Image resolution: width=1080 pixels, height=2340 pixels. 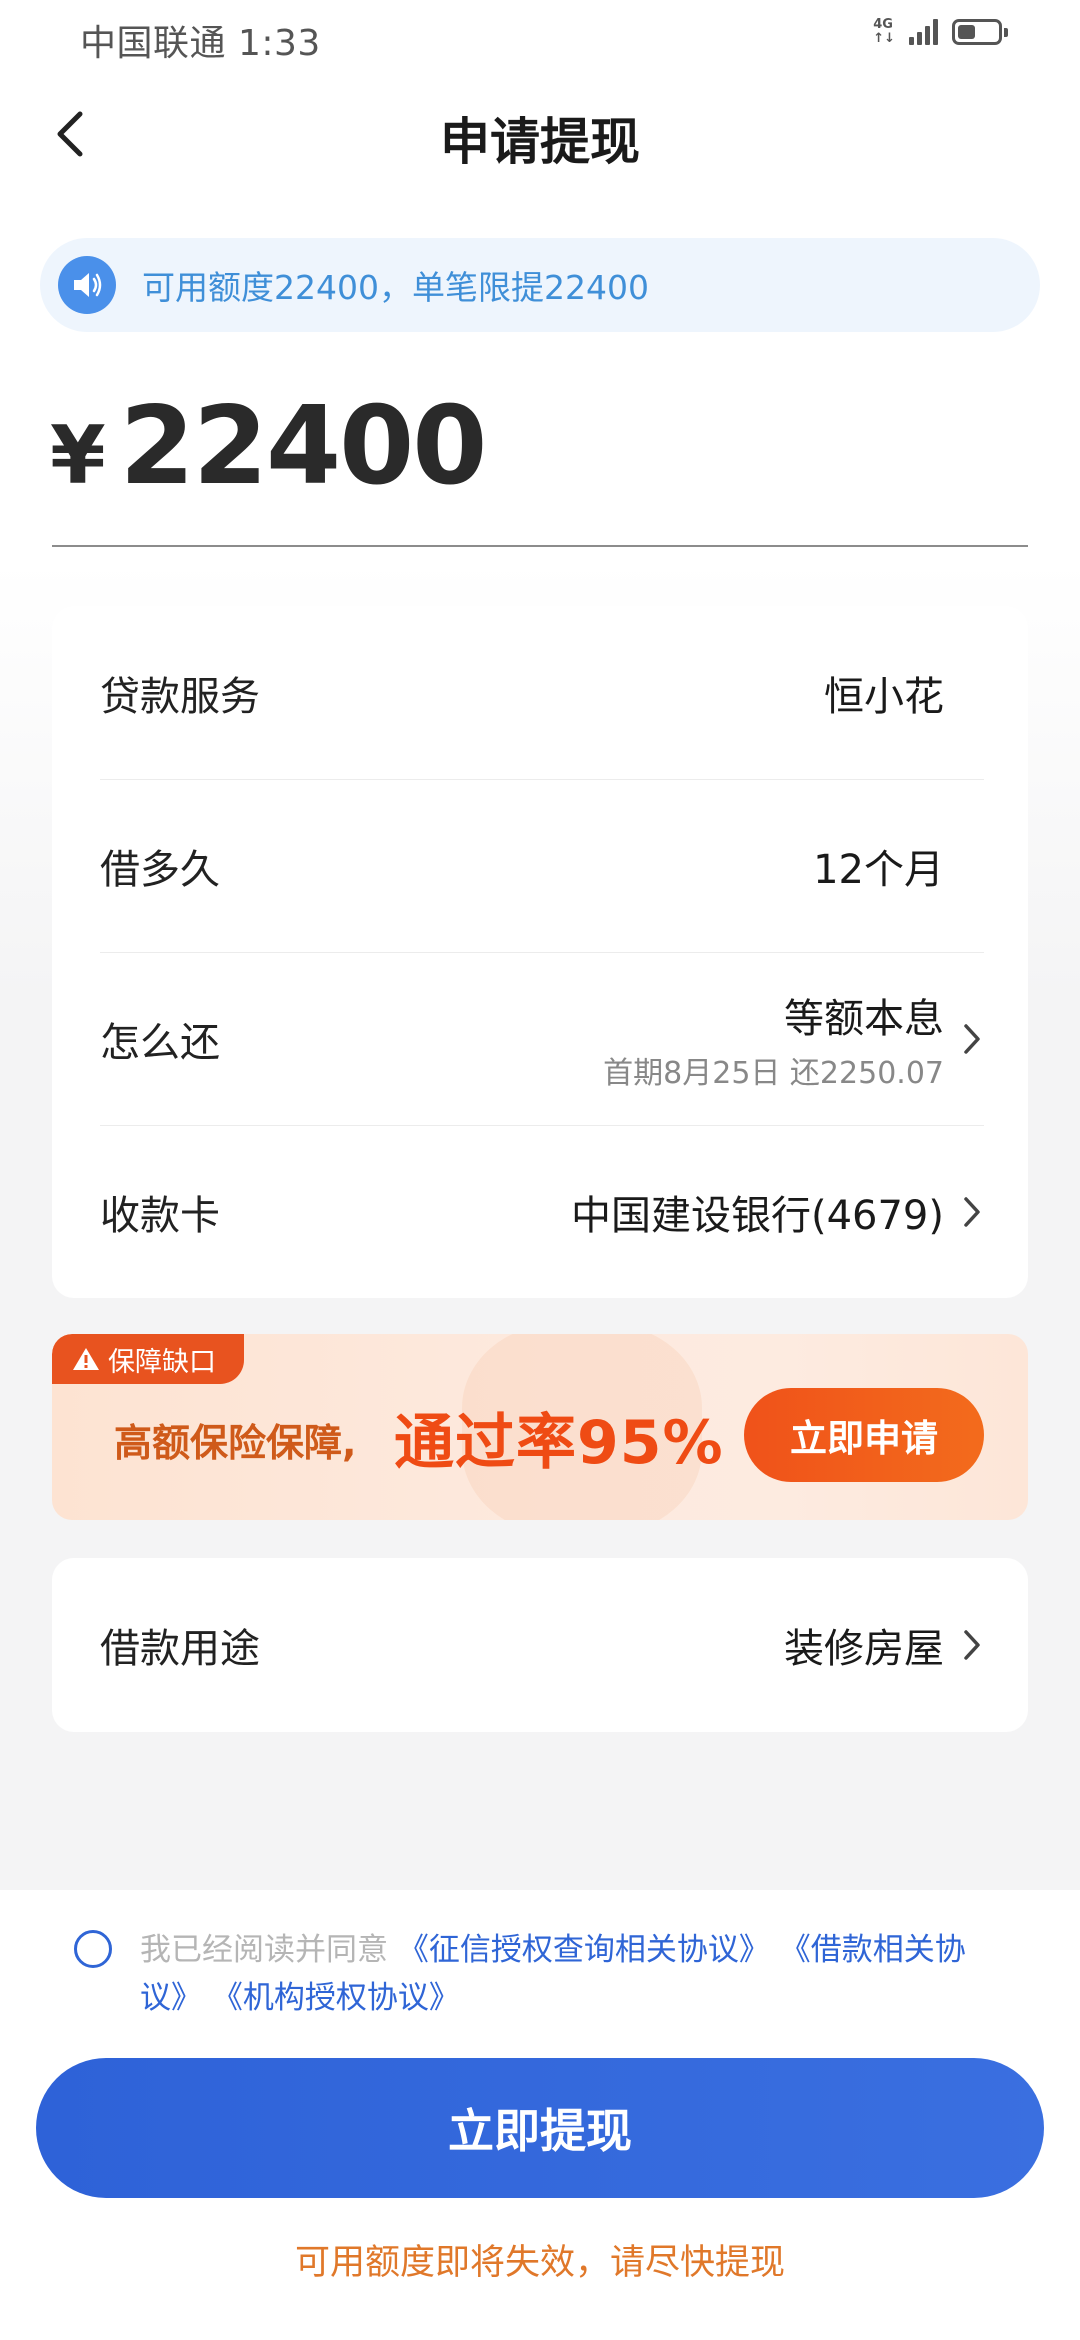 What do you see at coordinates (539, 2263) in the screenshot?
I see `expiry-note: 可用额度即将失效，请尽快提现` at bounding box center [539, 2263].